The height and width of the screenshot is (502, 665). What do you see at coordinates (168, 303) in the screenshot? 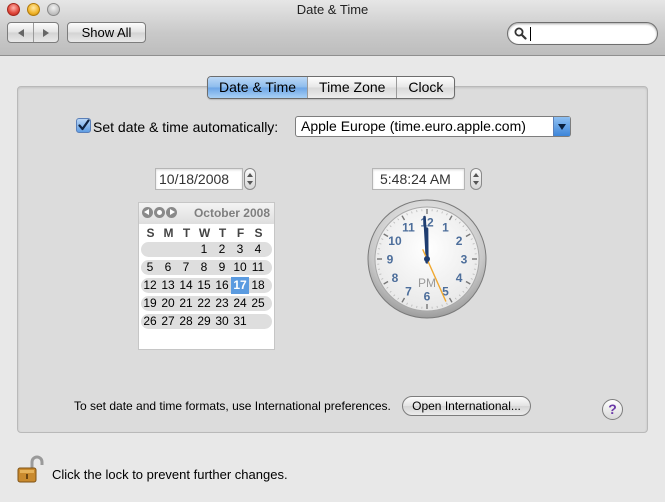
I see `calendar-day: 20` at bounding box center [168, 303].